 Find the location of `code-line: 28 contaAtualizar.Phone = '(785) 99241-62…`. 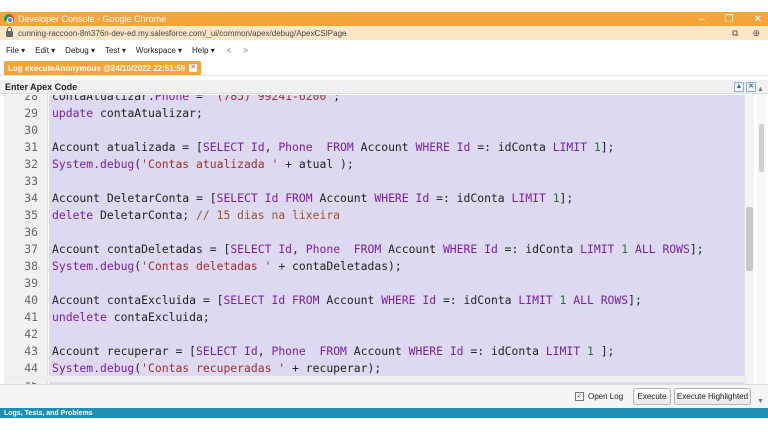

code-line: 28 contaAtualizar.Phone = '(785) 99241-62… is located at coordinates (375, 100).